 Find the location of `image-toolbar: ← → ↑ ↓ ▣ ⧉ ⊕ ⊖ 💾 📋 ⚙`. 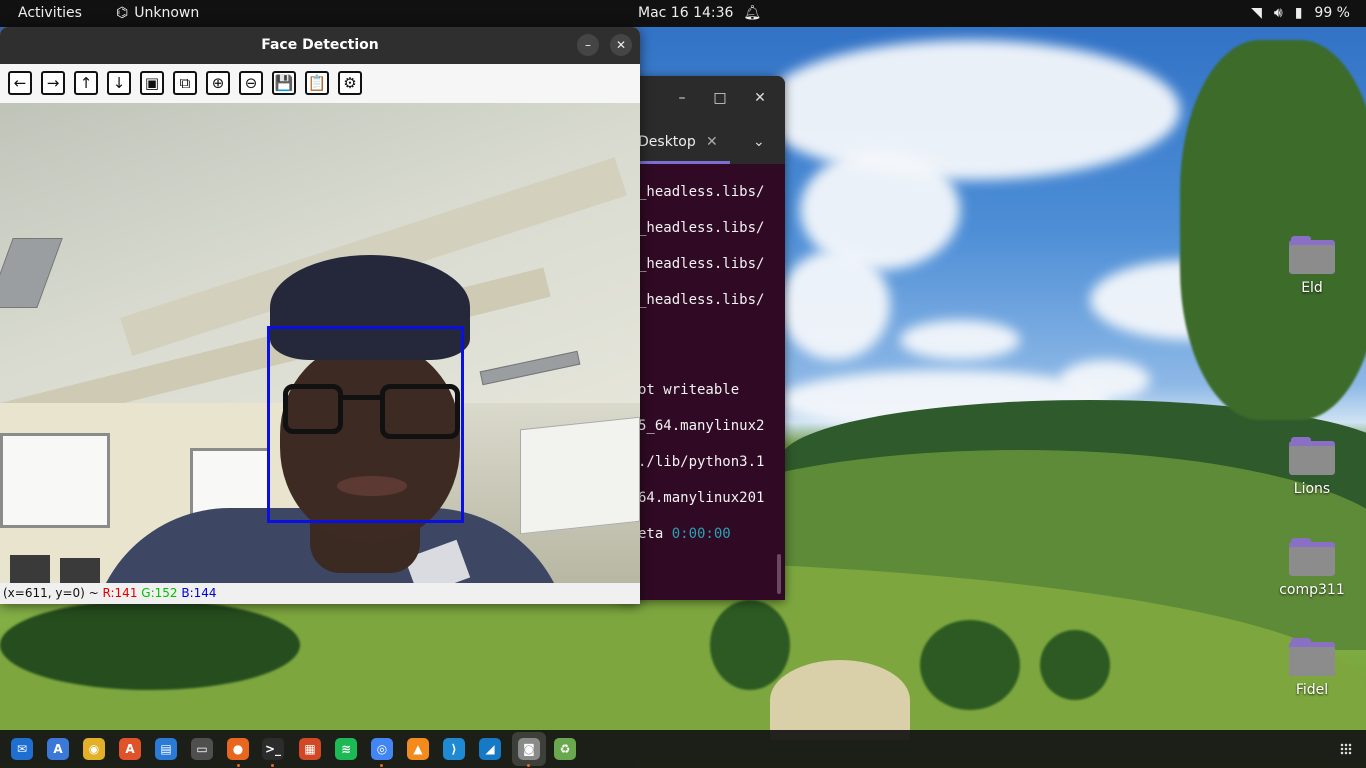

image-toolbar: ← → ↑ ↓ ▣ ⧉ ⊕ ⊖ 💾 📋 ⚙ is located at coordinates (320, 83).